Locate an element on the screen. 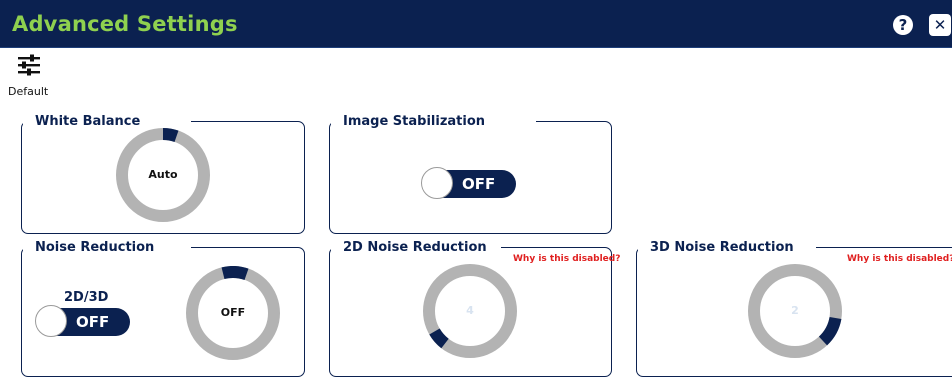 Image resolution: width=952 pixels, height=377 pixels. noise-reduction-value: OFF is located at coordinates (233, 312).